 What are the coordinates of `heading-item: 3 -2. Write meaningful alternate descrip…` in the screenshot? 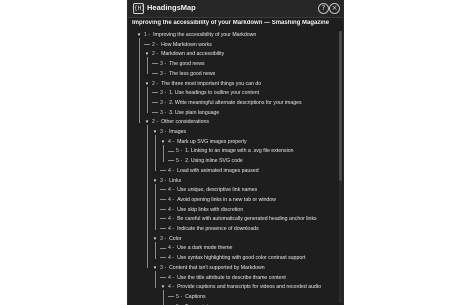 It's located at (227, 103).